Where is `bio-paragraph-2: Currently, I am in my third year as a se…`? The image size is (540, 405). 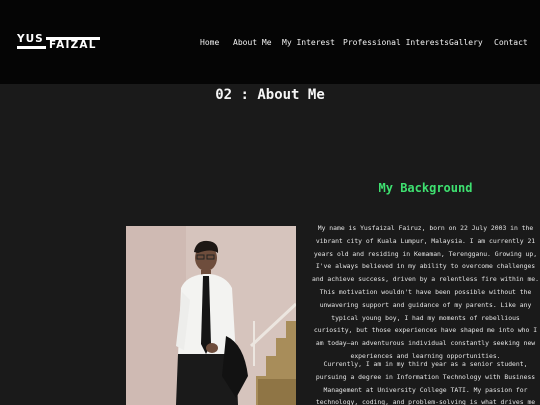
bio-paragraph-2: Currently, I am in my third year as a se… is located at coordinates (425, 382).